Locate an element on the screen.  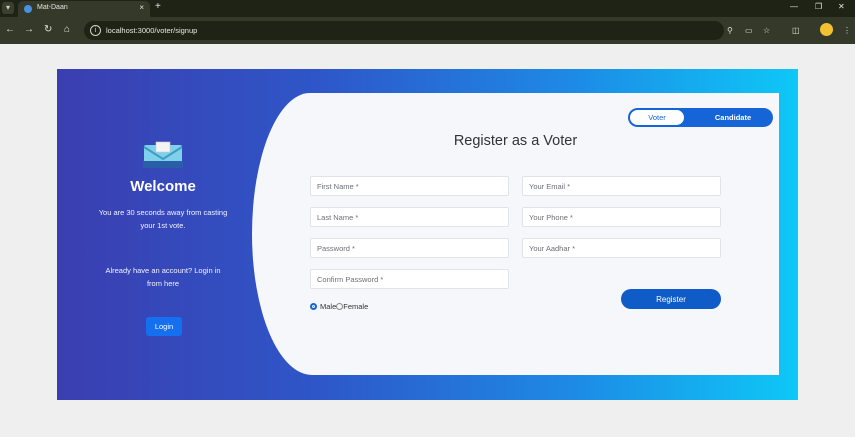
form-title: Register as a Voter is located at coordinates (515, 141).